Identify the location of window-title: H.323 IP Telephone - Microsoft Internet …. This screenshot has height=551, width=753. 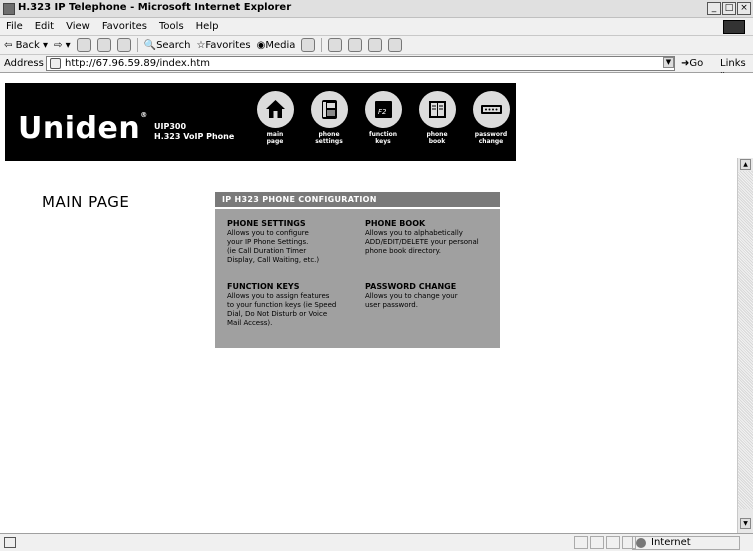
(155, 7).